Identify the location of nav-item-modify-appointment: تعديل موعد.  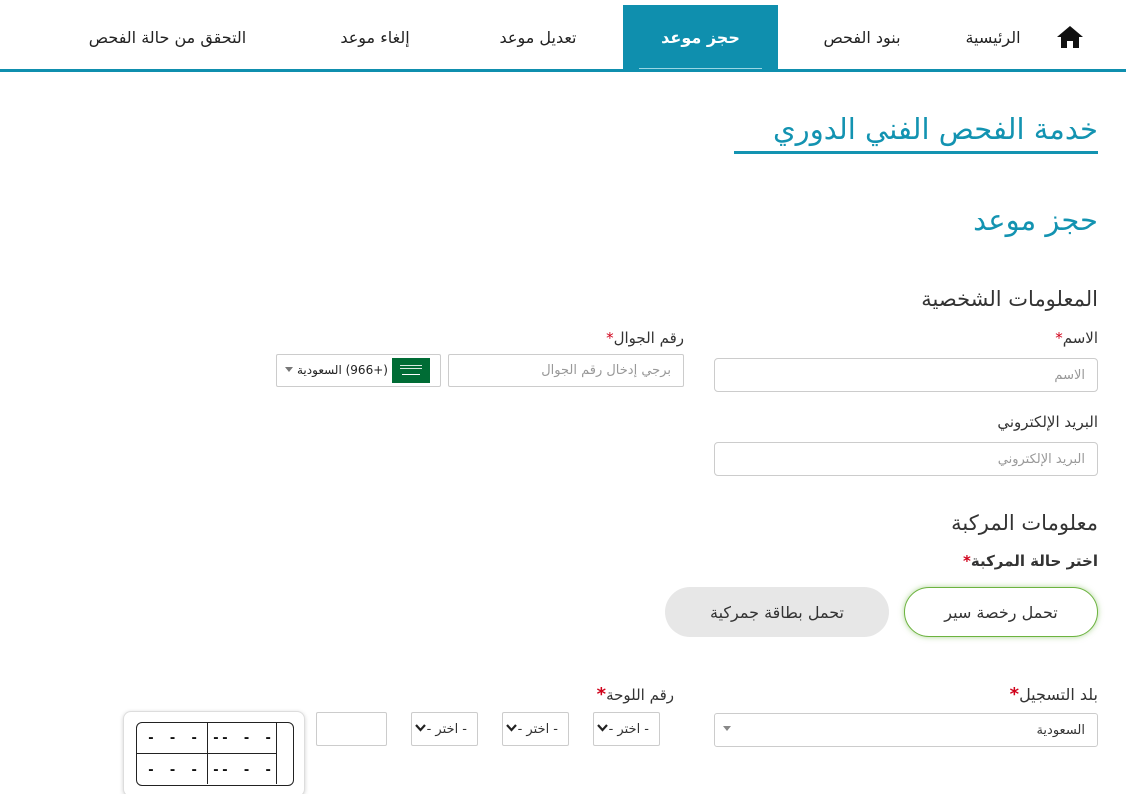
(538, 37).